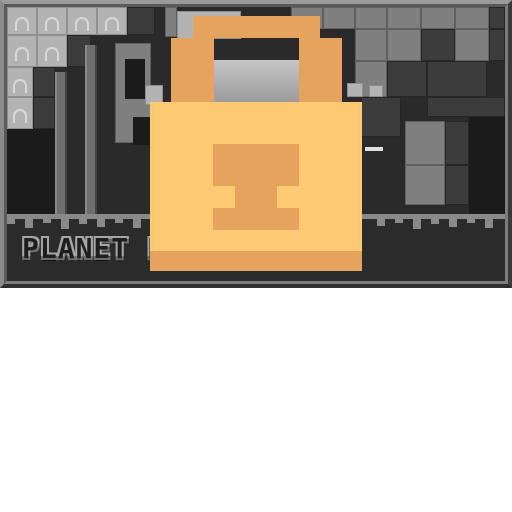  What do you see at coordinates (256, 81) in the screenshot?
I see `lock-shackle-gap` at bounding box center [256, 81].